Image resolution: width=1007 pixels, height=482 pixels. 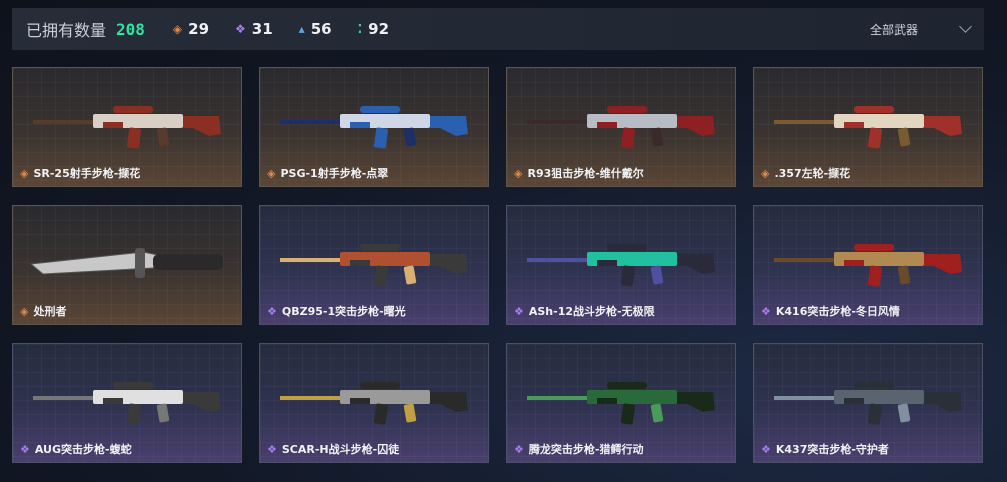 I want to click on weapon-card: ❖ K437突击步枪-守护者, so click(x=868, y=403).